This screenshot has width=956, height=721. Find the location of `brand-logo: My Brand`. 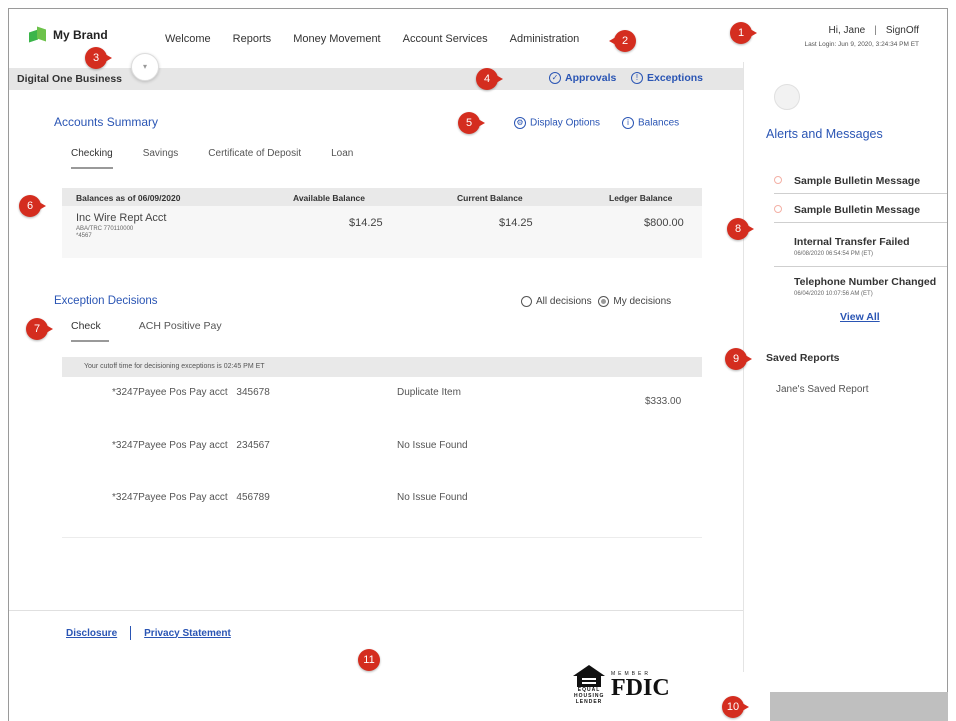

brand-logo: My Brand is located at coordinates (68, 34).